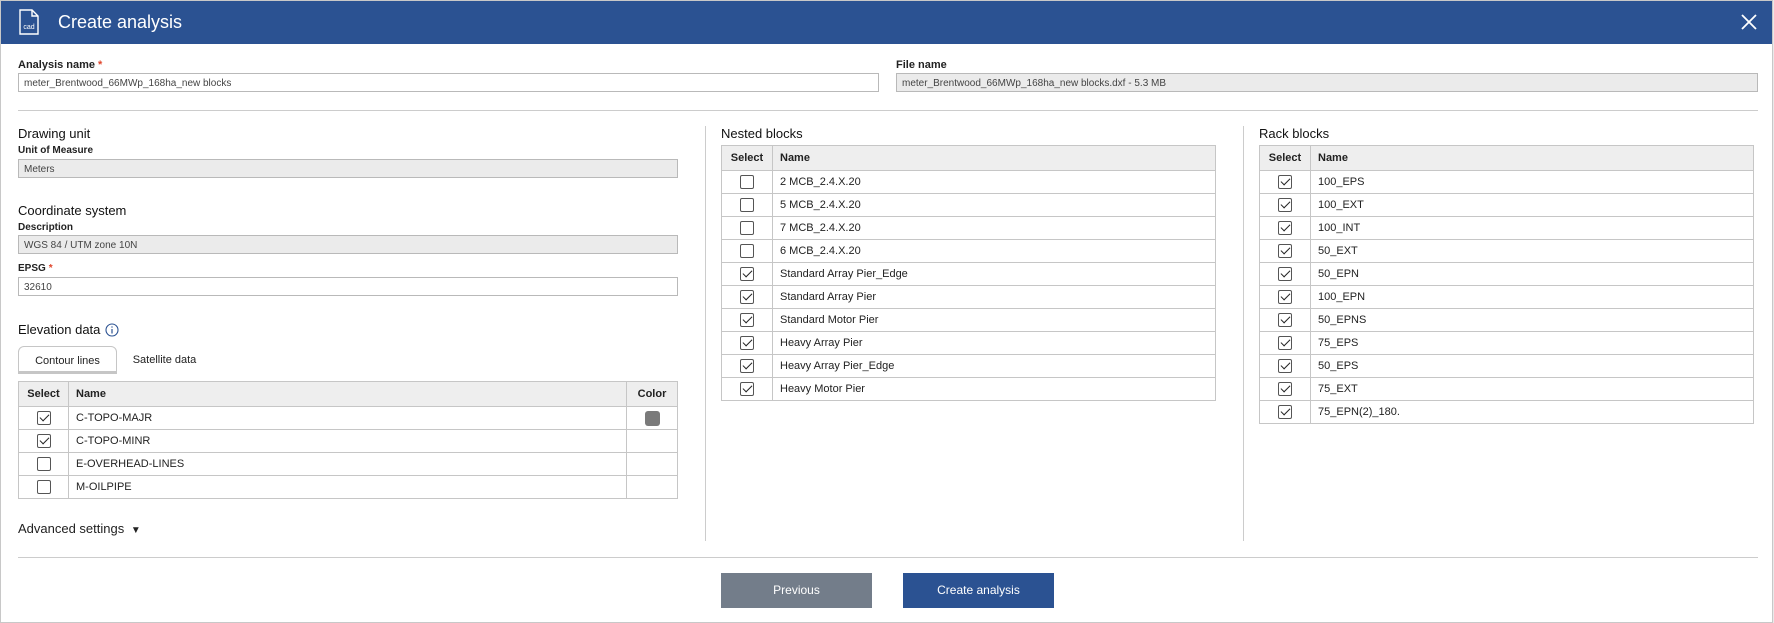  Describe the element at coordinates (348, 286) in the screenshot. I see `epsg-input: 32610` at that location.